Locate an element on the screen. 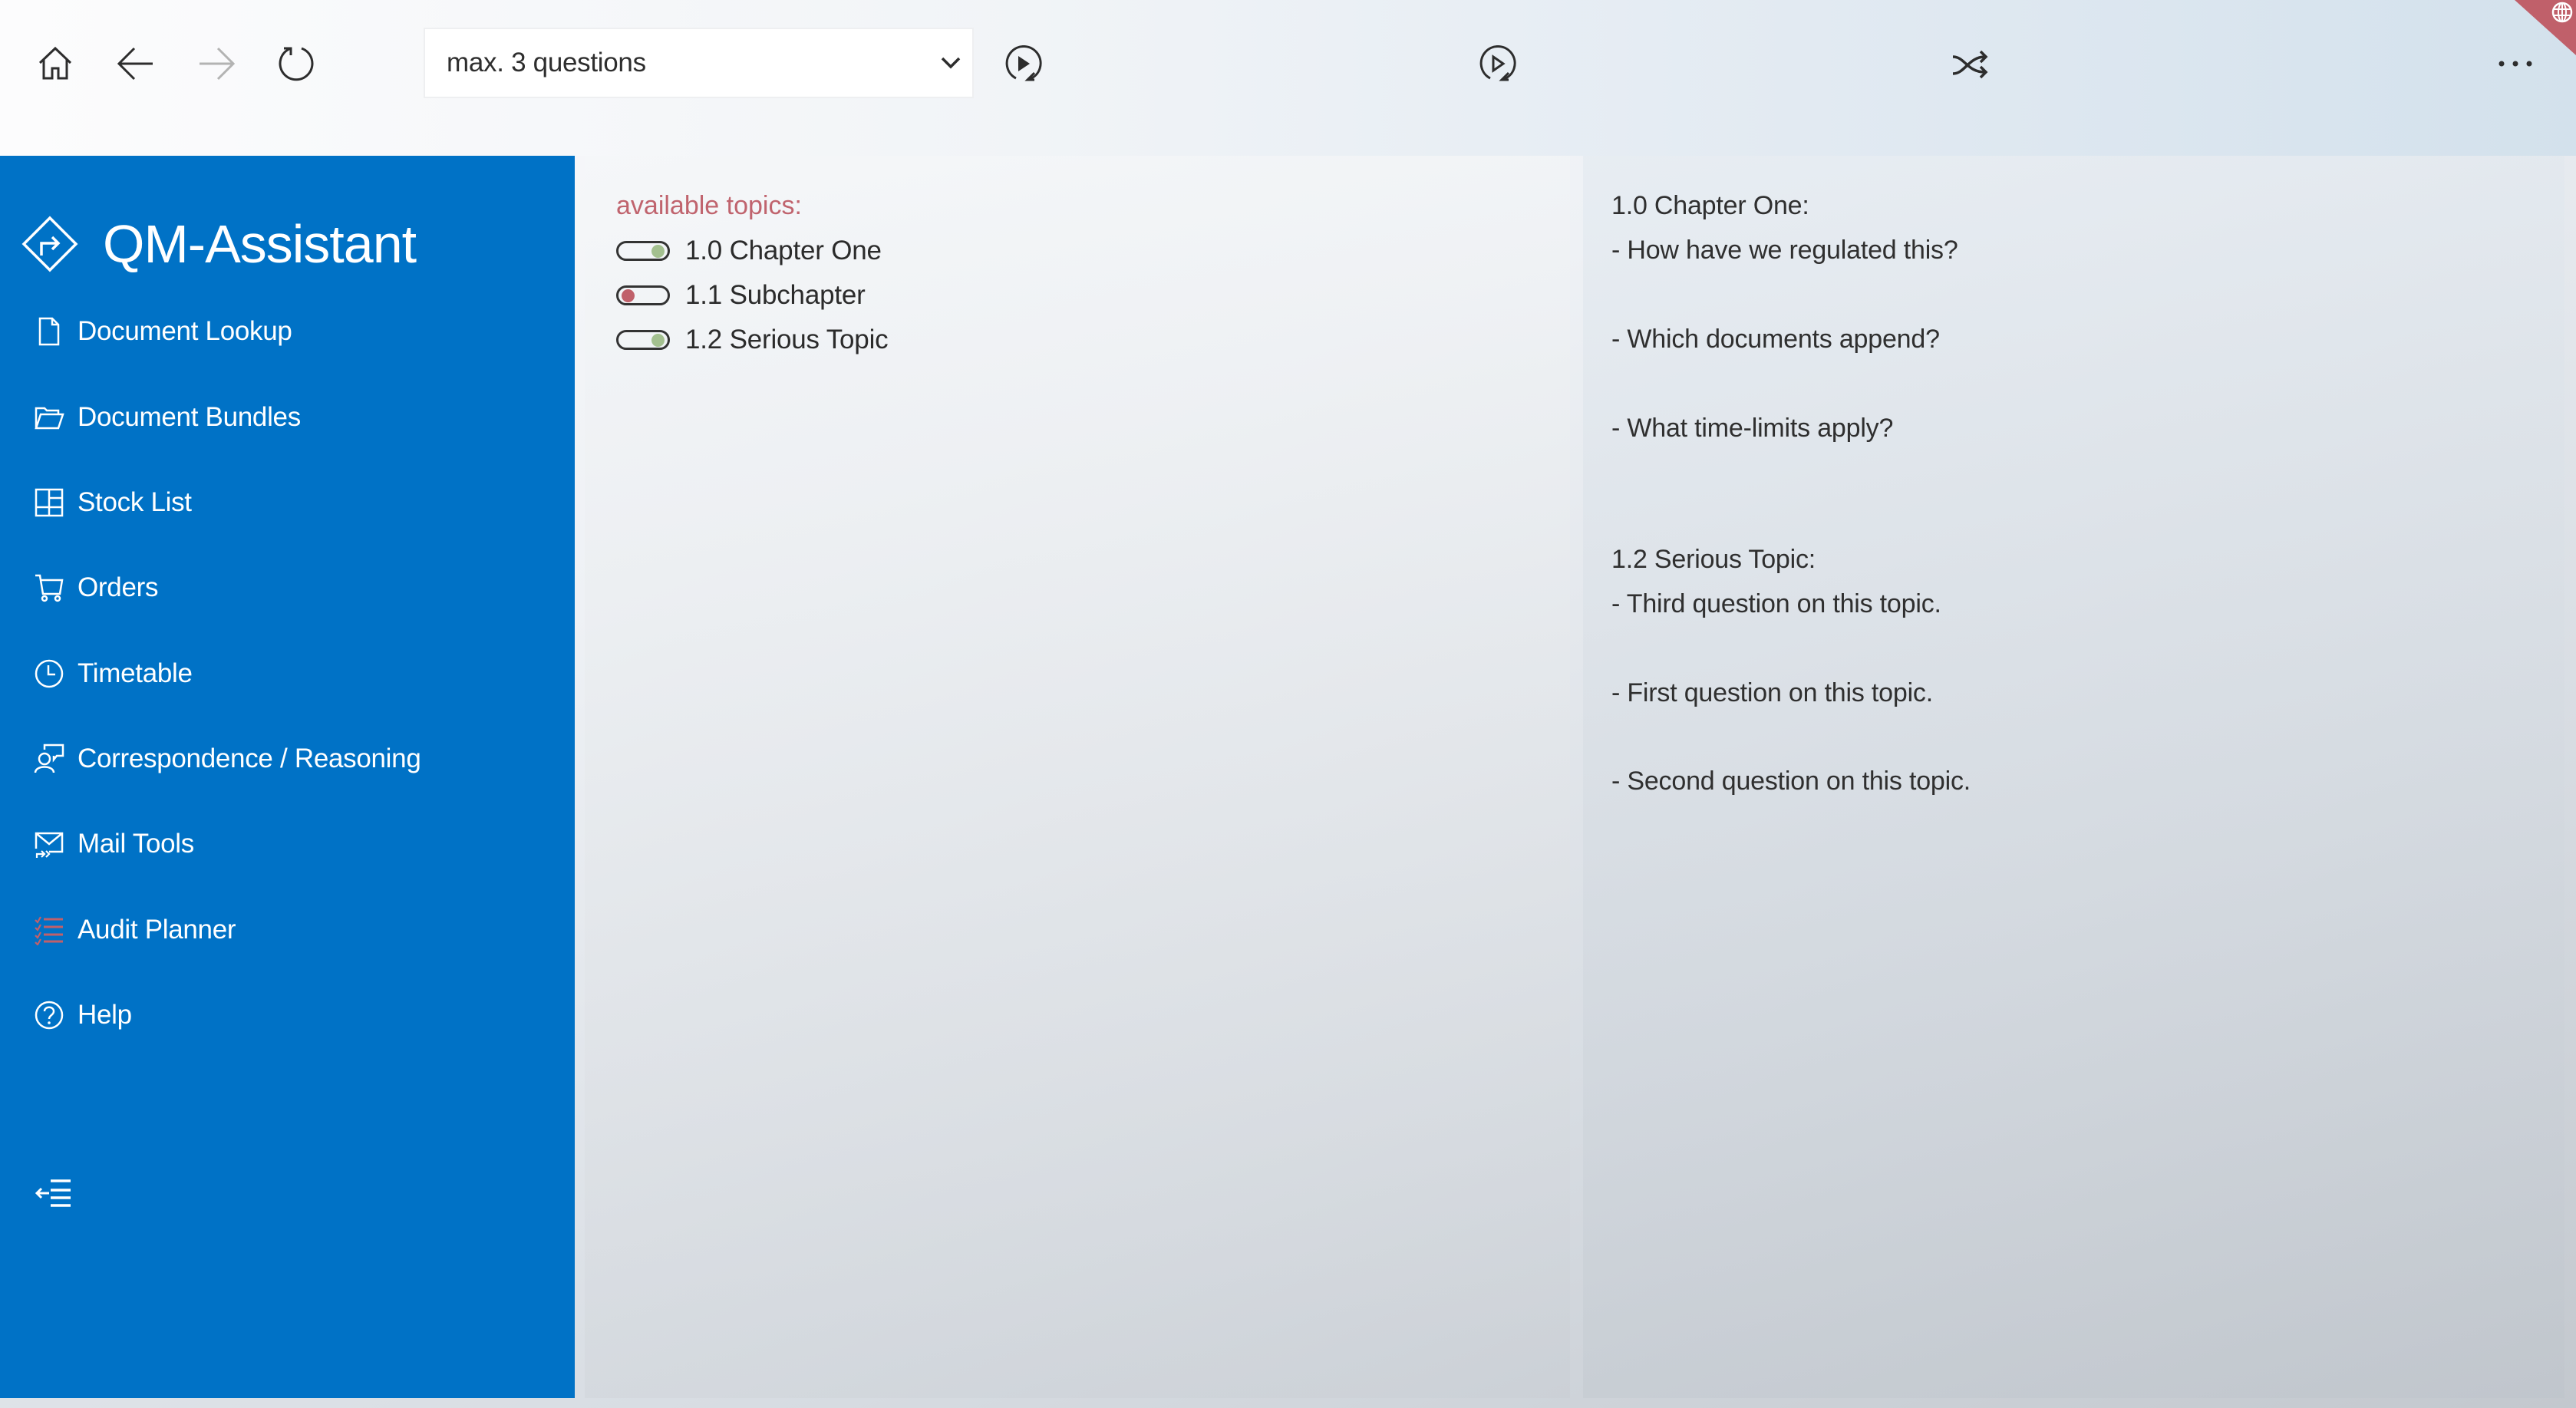  question-item: - How have we regulated this? is located at coordinates (1785, 250).